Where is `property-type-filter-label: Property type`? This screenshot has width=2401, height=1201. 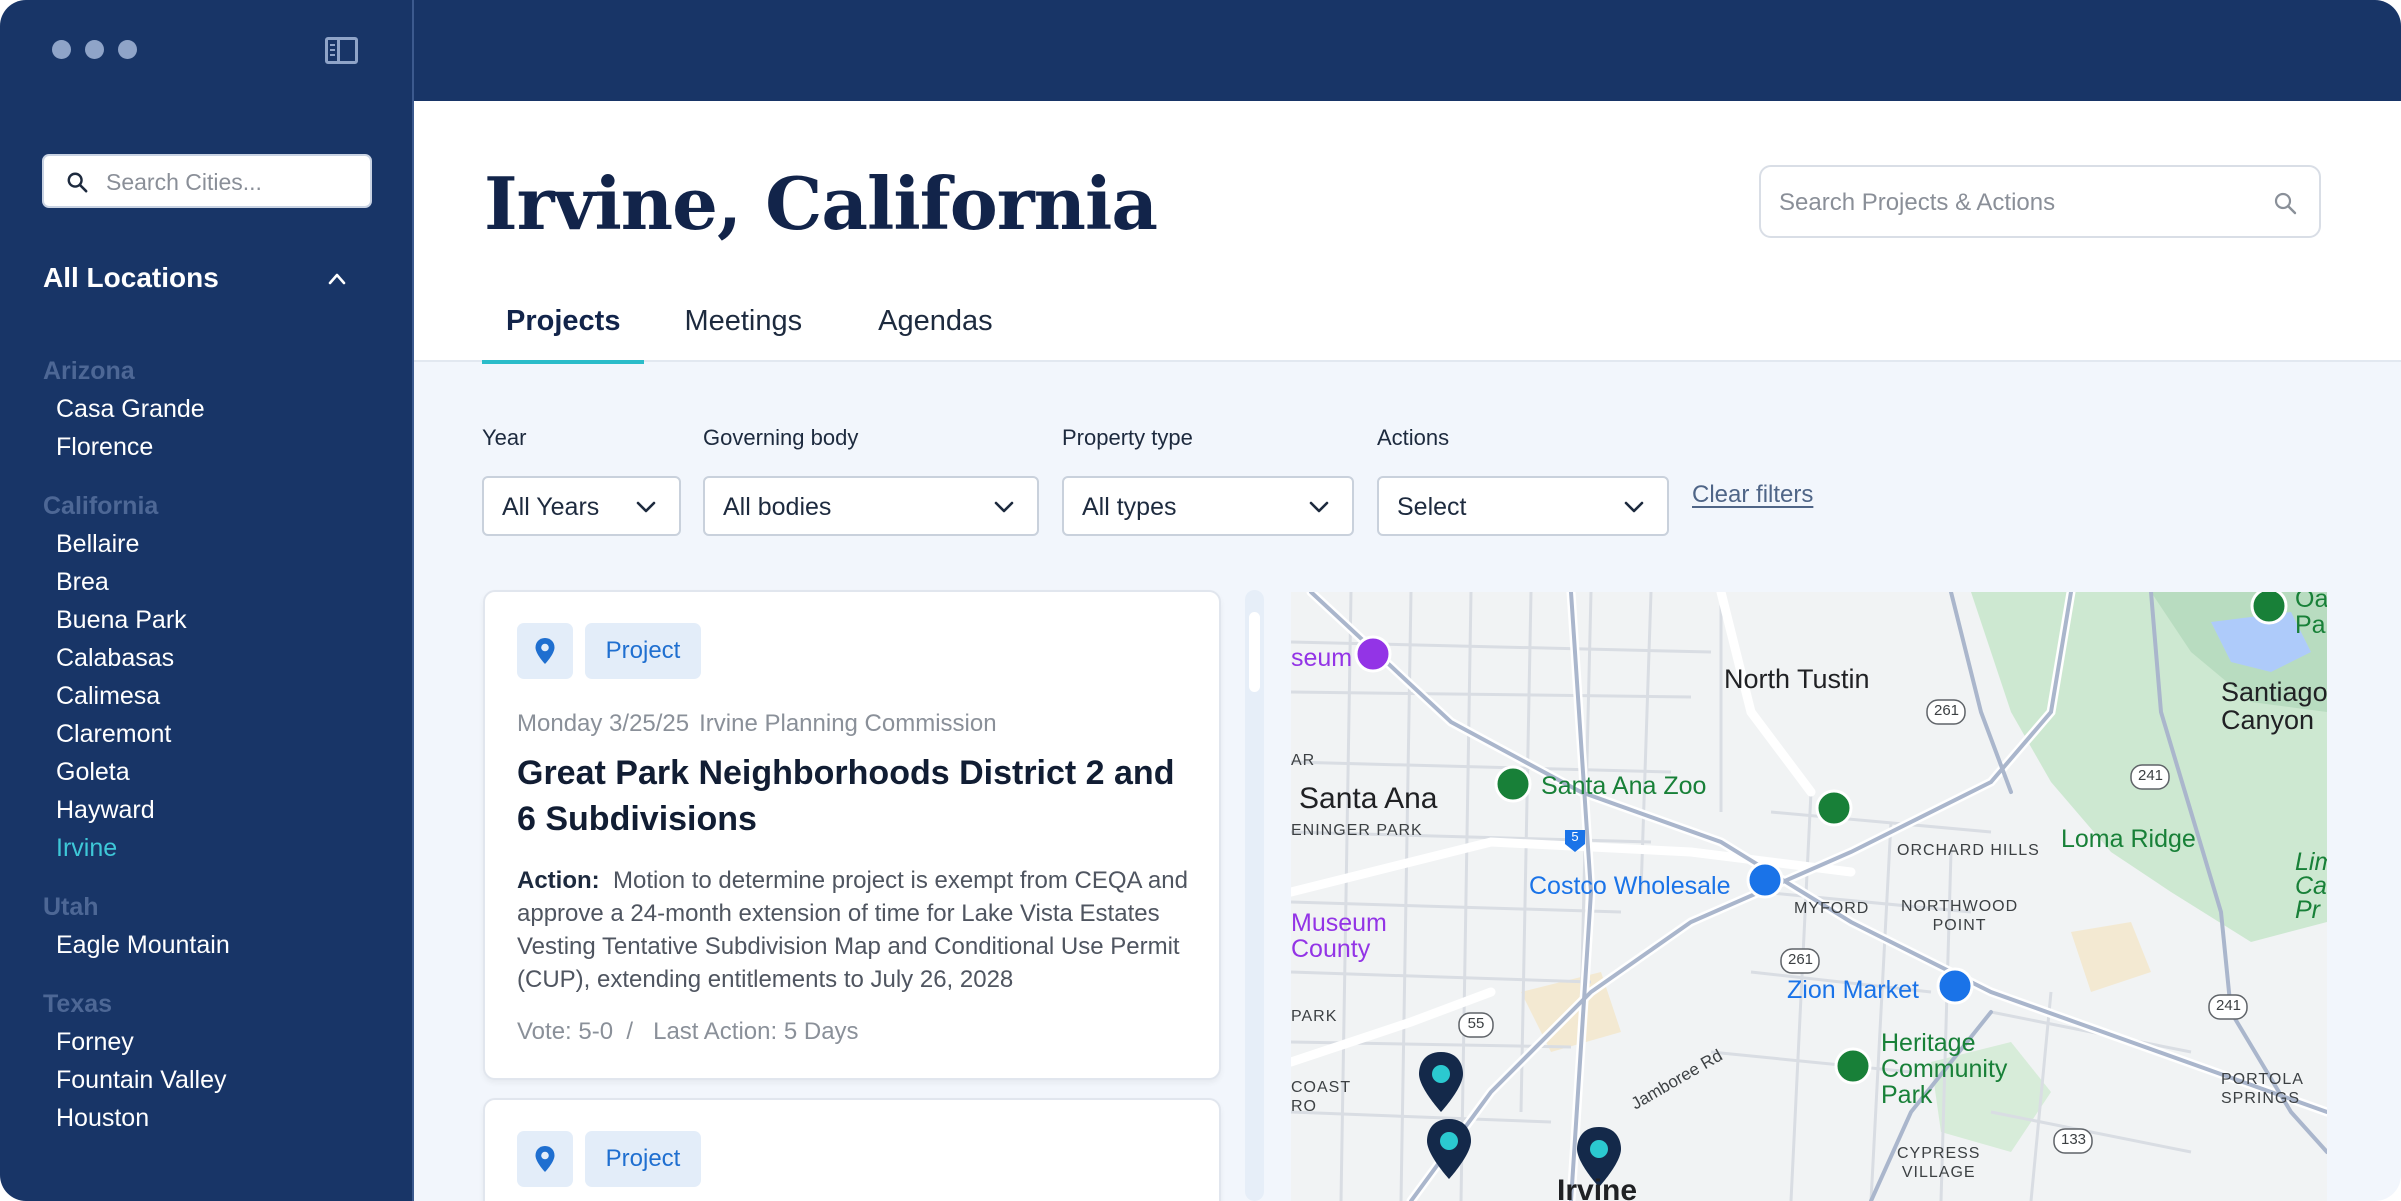
property-type-filter-label: Property type is located at coordinates (1127, 437).